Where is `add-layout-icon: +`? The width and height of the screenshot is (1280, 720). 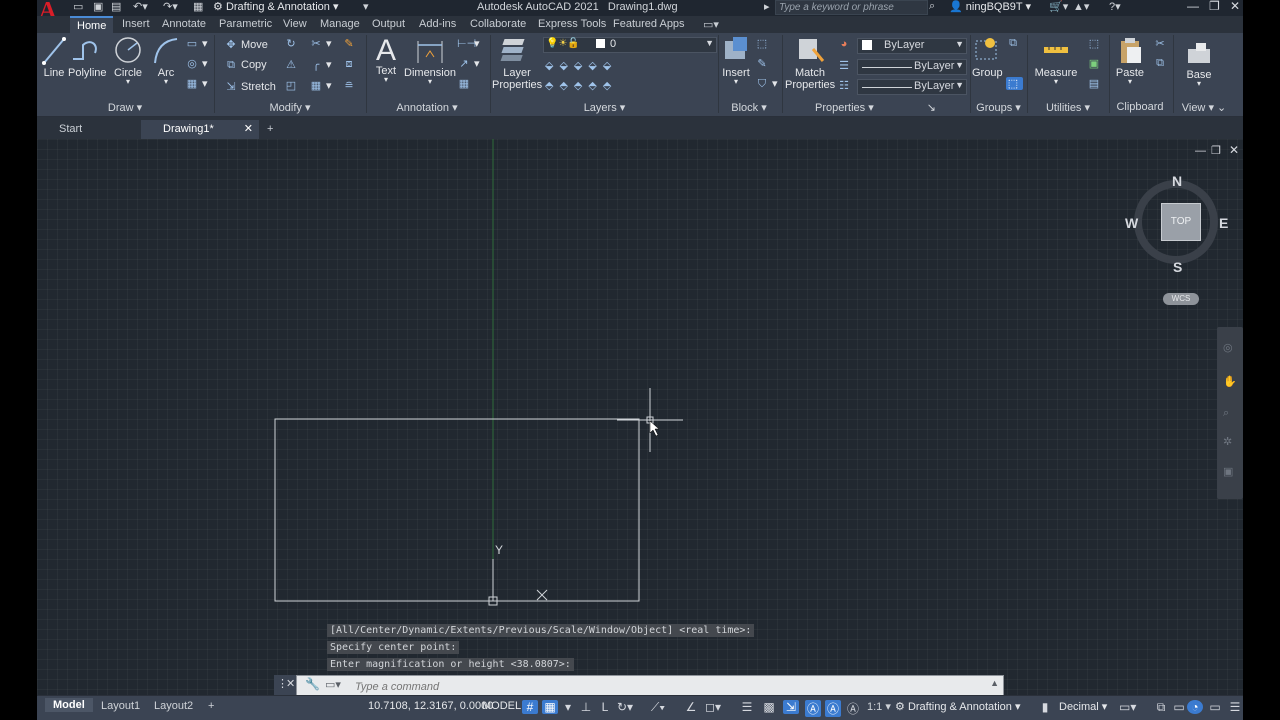
add-layout-icon: + is located at coordinates (211, 706).